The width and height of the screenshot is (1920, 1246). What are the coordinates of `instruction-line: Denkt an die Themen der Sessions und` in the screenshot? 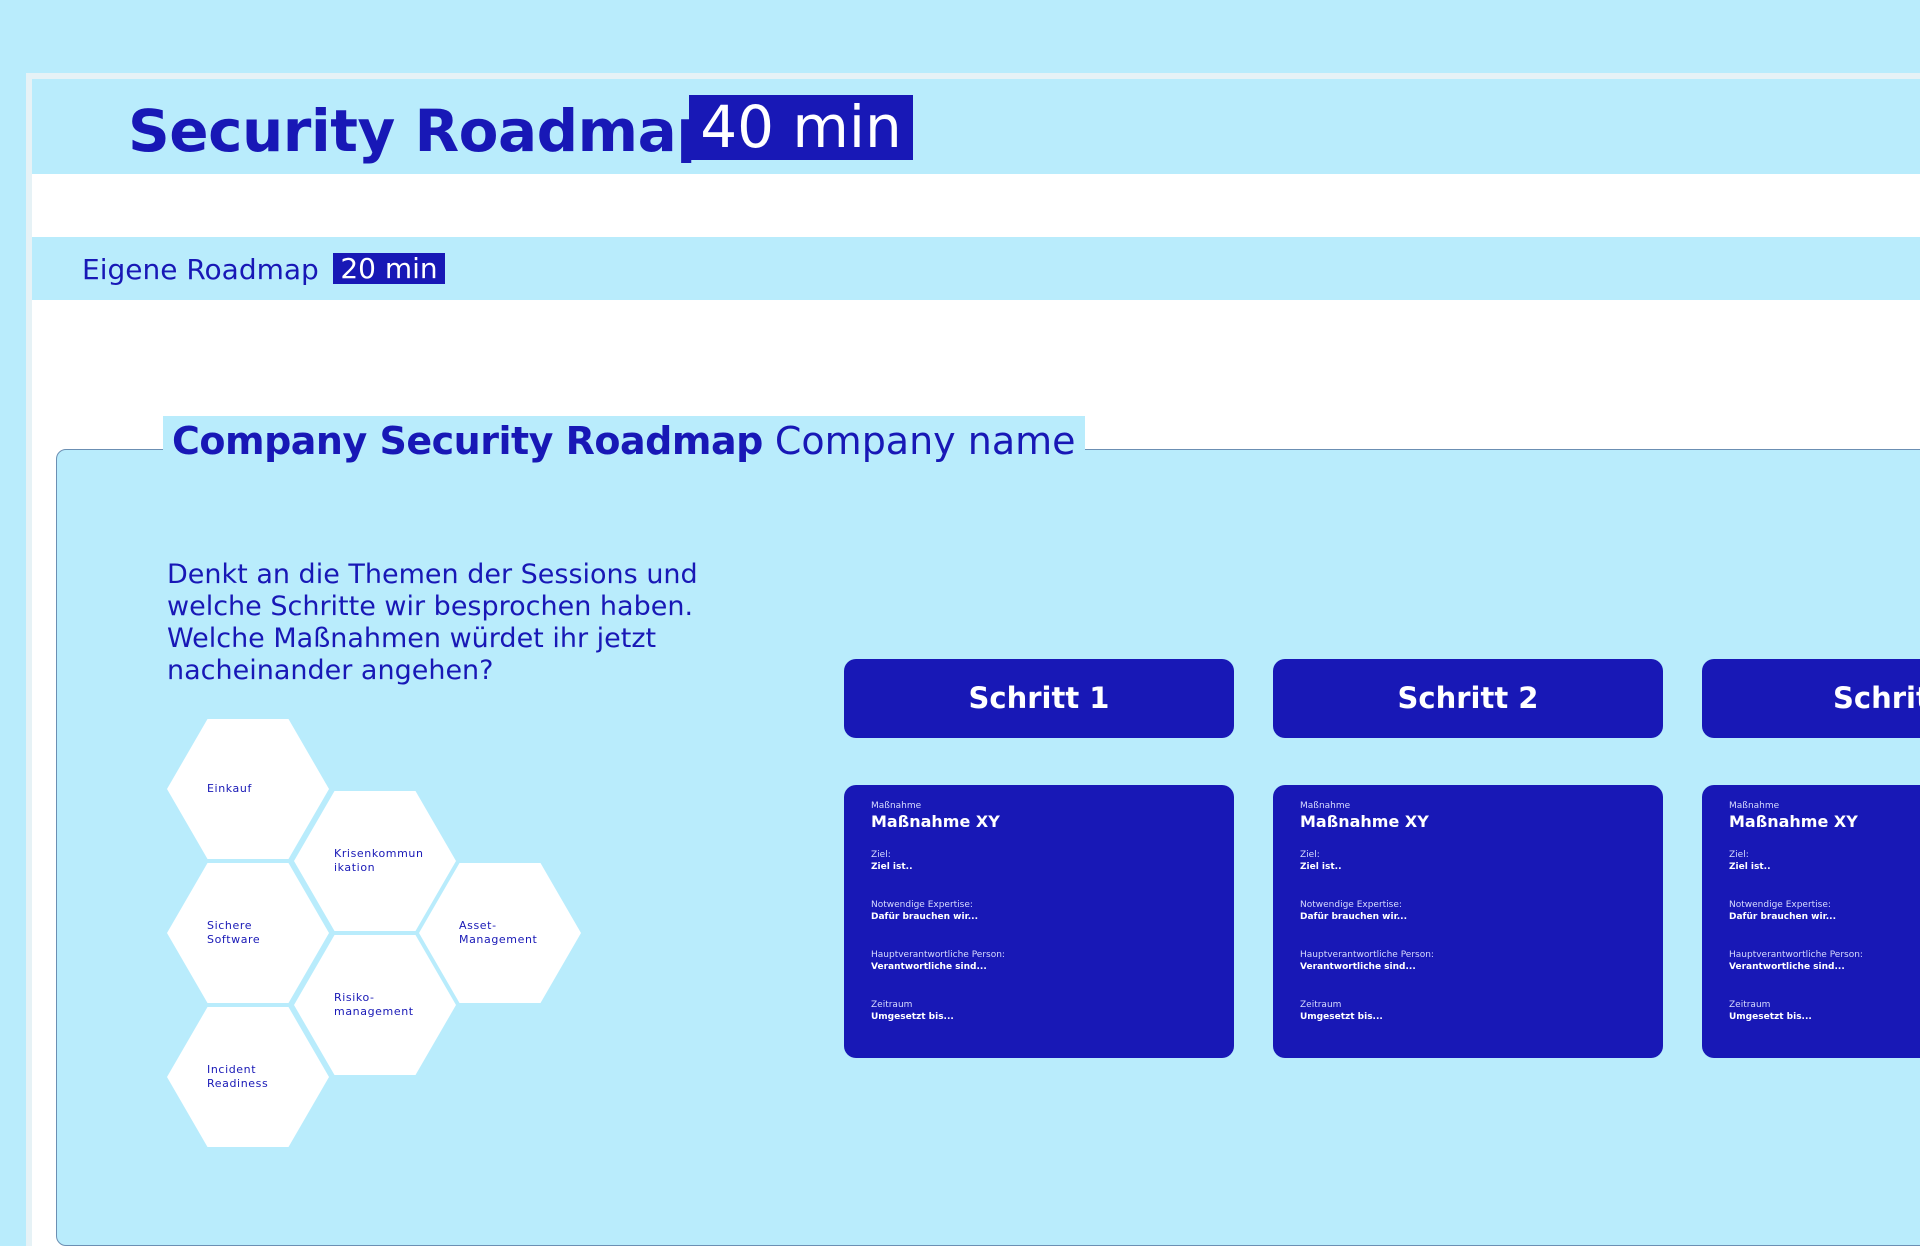 It's located at (432, 574).